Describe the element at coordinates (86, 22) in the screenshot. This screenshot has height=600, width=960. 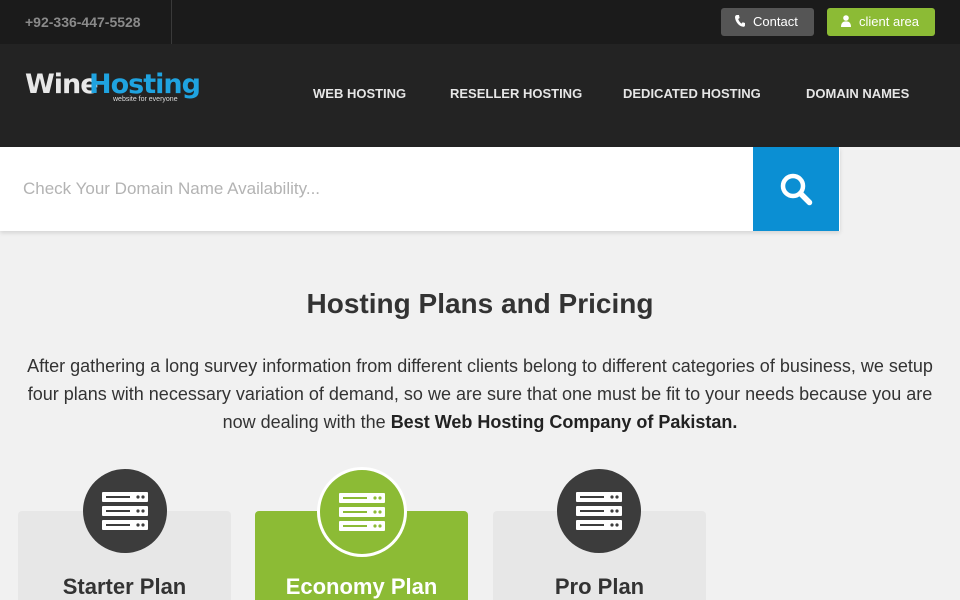
I see `phone-number: +92-336-447-5528` at that location.